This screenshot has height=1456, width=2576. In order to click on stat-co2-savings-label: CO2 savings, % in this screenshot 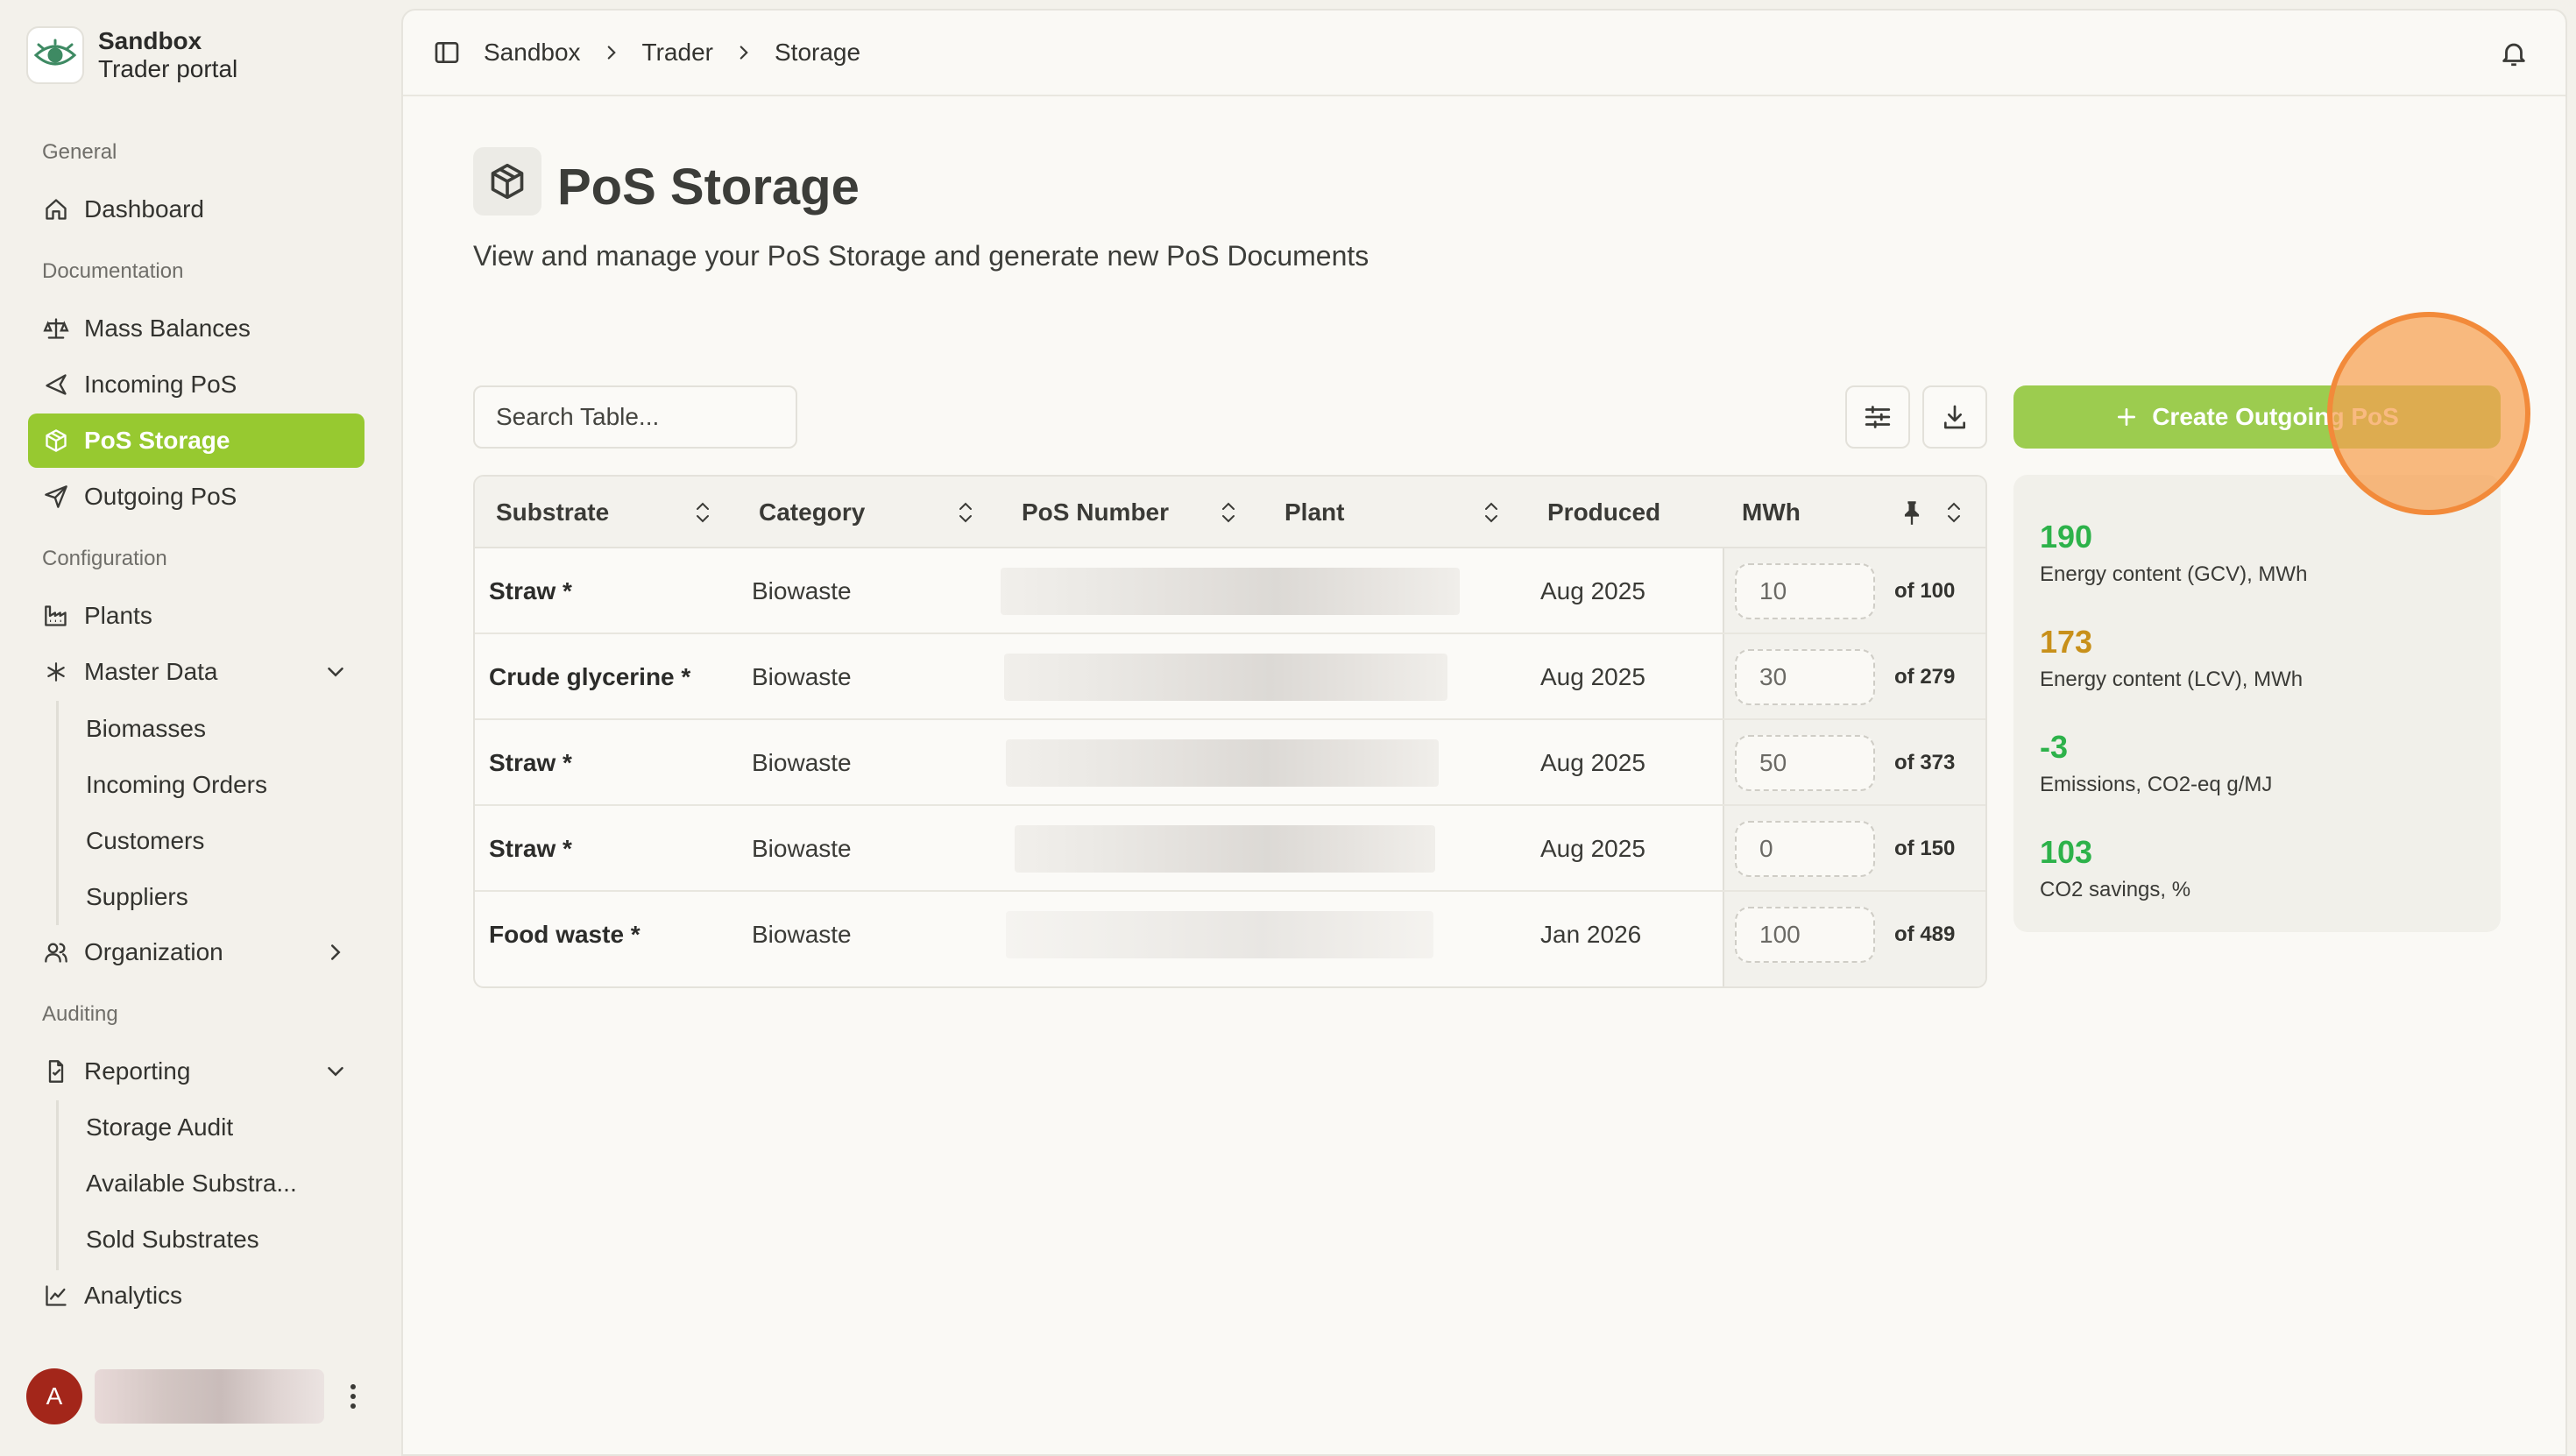, I will do `click(2115, 889)`.